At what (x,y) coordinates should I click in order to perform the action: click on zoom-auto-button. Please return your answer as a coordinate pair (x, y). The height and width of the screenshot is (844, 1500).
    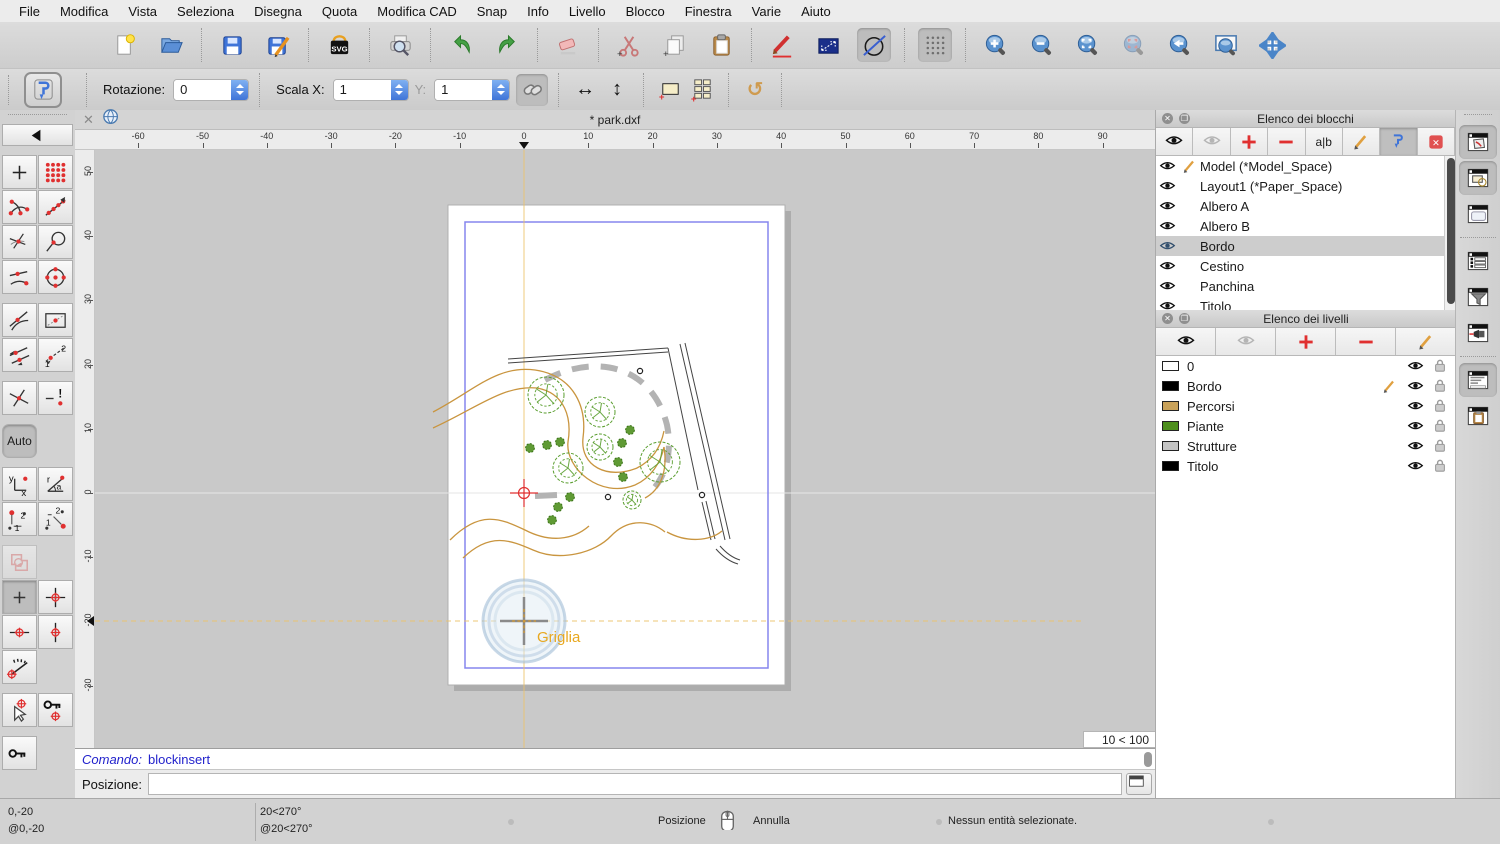
    Looking at the image, I should click on (1088, 45).